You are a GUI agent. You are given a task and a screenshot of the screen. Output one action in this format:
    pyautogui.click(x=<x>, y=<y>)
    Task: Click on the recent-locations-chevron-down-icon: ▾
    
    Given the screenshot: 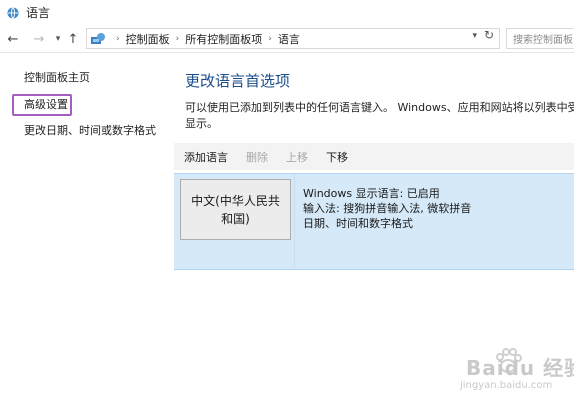 What is the action you would take?
    pyautogui.click(x=58, y=39)
    